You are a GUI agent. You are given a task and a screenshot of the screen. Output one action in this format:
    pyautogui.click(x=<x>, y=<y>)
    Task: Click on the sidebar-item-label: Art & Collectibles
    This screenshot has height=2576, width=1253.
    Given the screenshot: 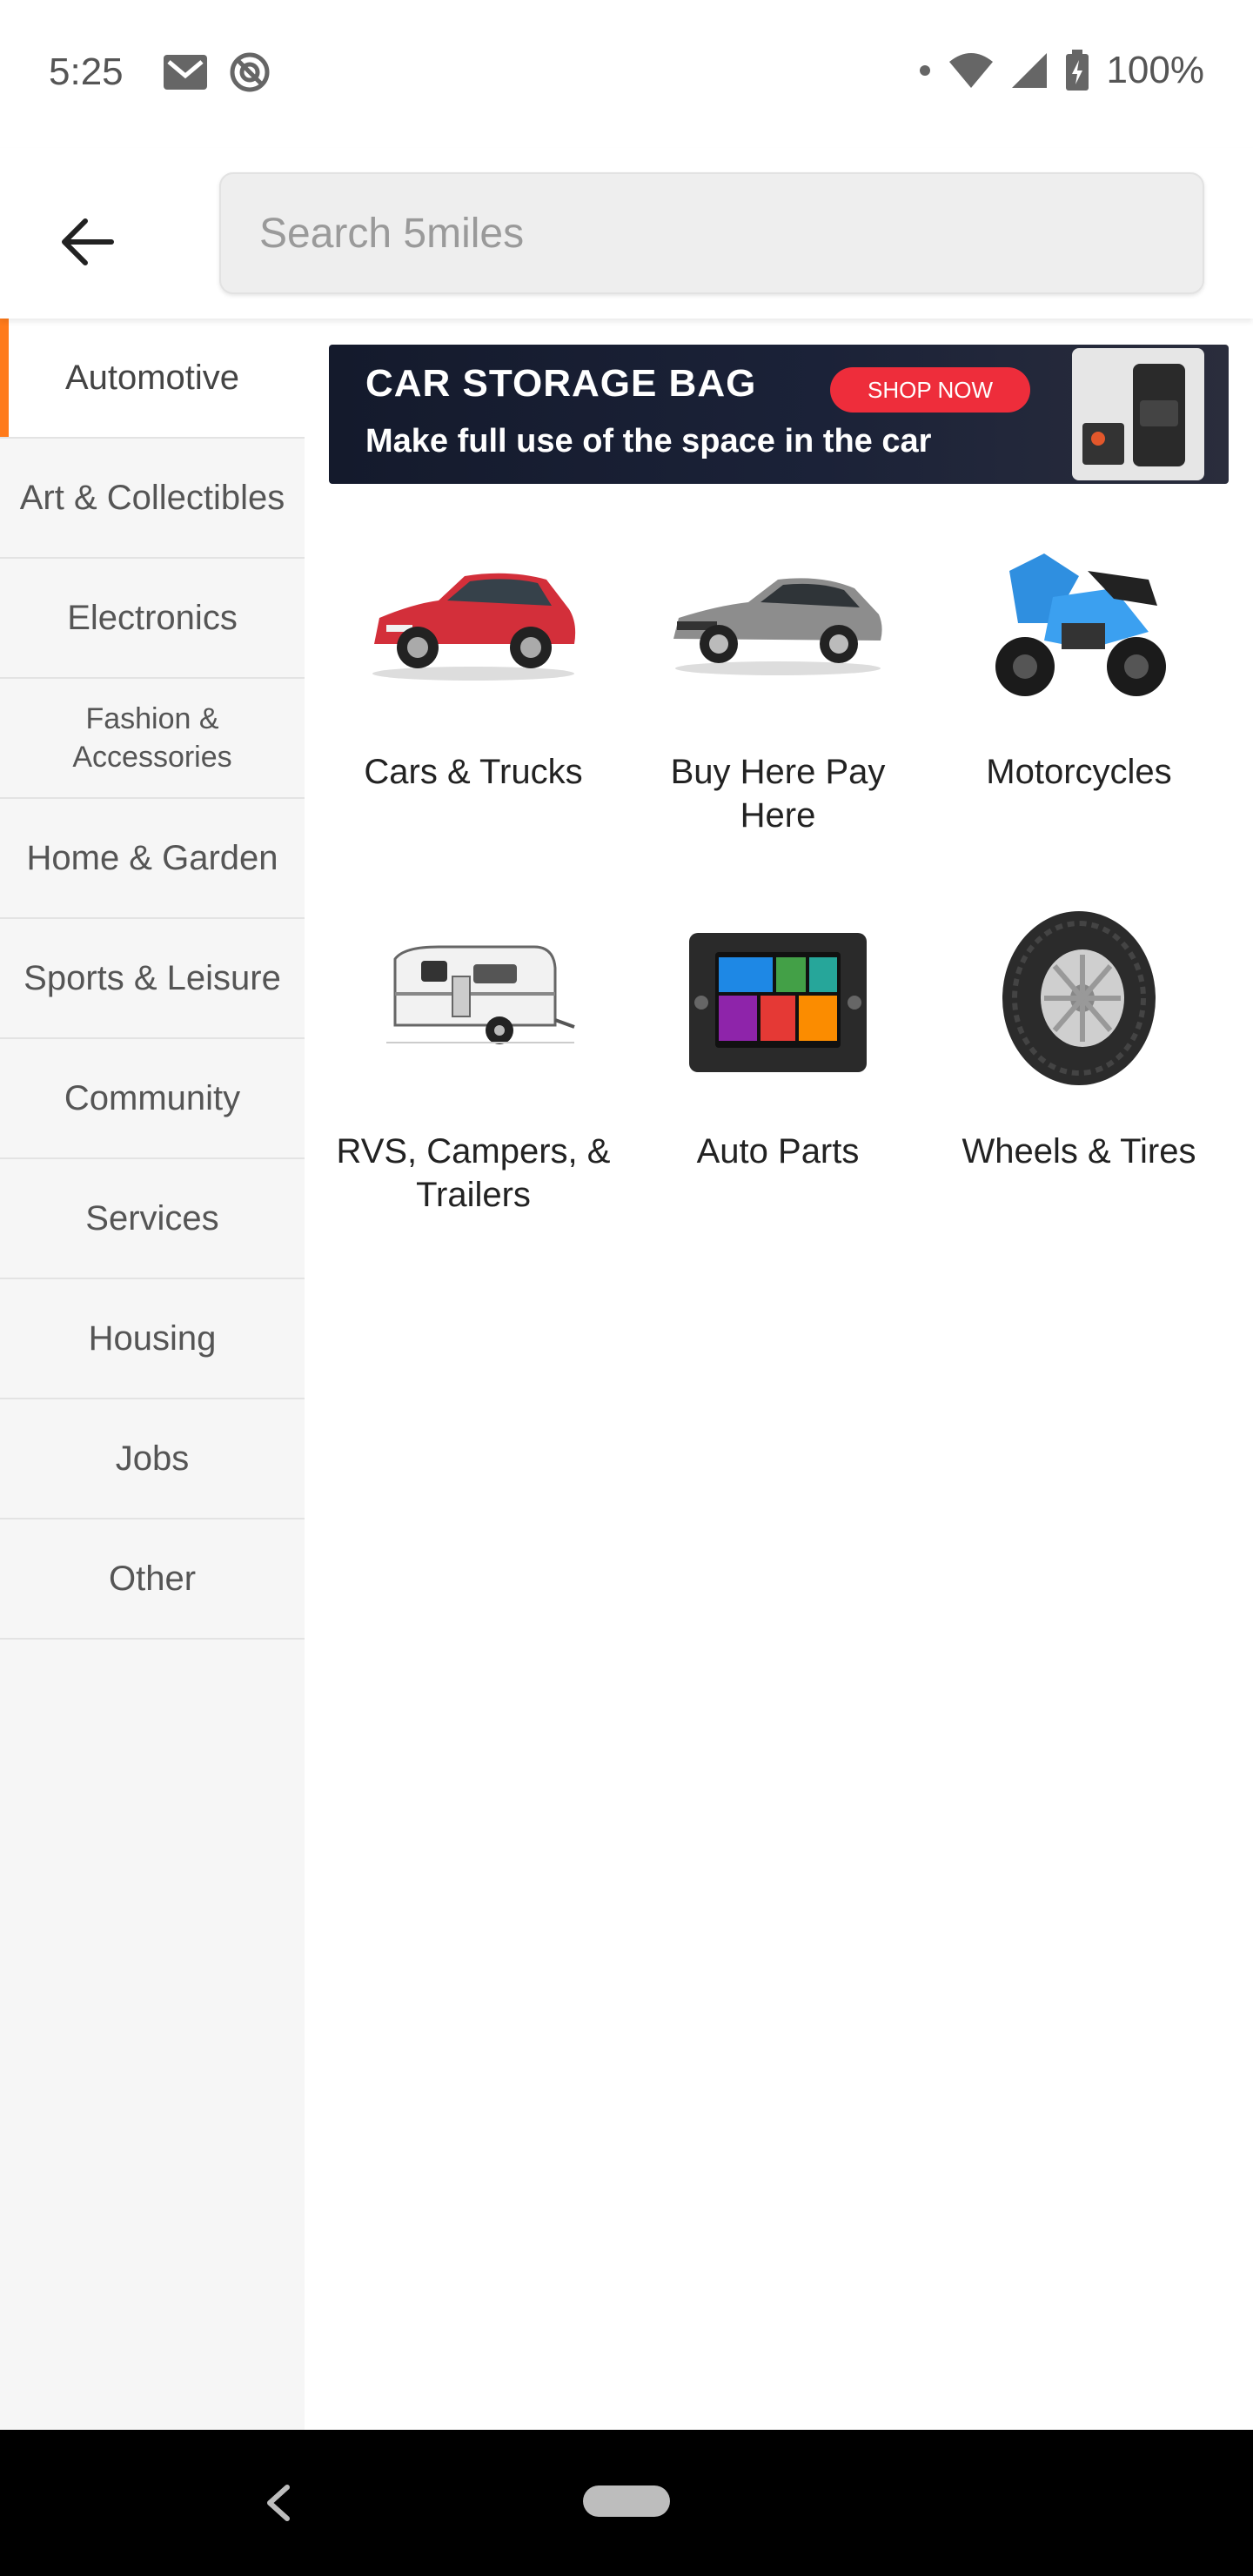 What is the action you would take?
    pyautogui.click(x=152, y=498)
    